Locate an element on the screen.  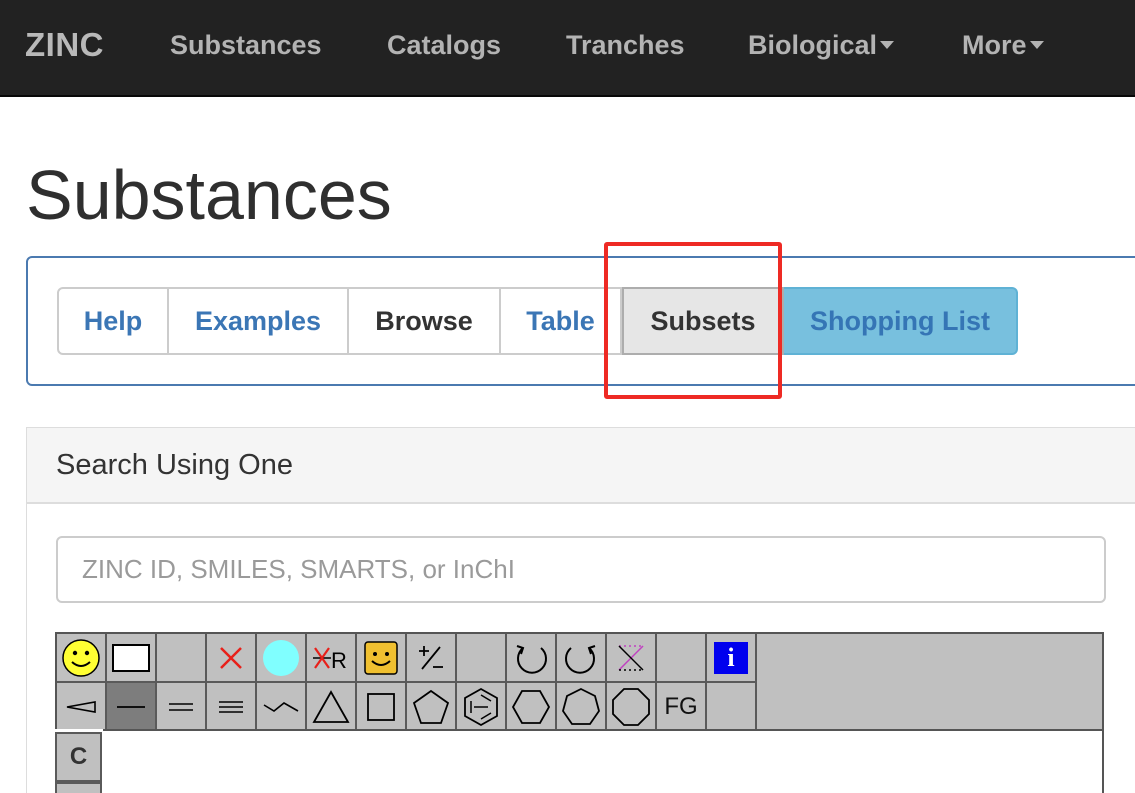
functional-group-button: FG is located at coordinates (682, 707).